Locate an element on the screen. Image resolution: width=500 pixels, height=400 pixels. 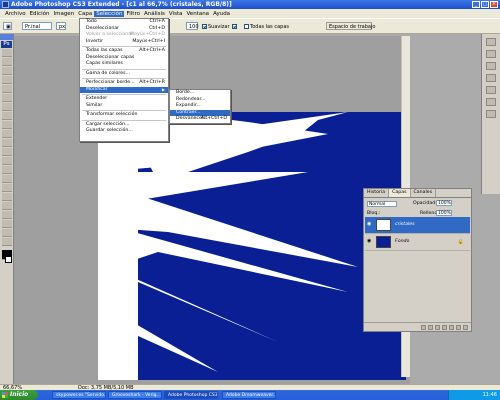
close-button: × is located at coordinates (494, 4).